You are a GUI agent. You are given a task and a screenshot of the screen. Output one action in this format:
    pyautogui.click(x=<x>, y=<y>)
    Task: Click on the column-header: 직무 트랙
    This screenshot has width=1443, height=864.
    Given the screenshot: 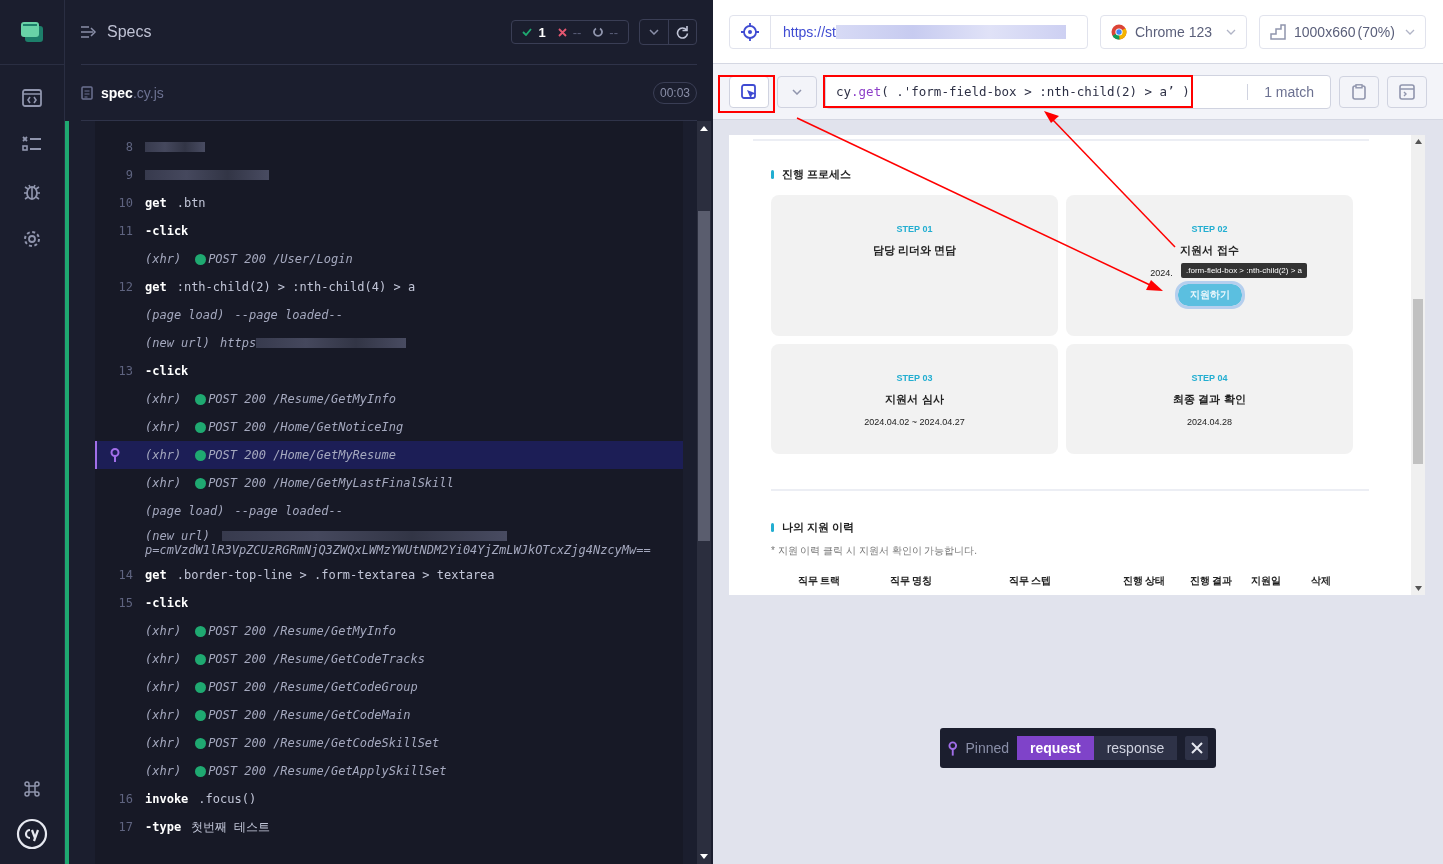 What is the action you would take?
    pyautogui.click(x=819, y=580)
    